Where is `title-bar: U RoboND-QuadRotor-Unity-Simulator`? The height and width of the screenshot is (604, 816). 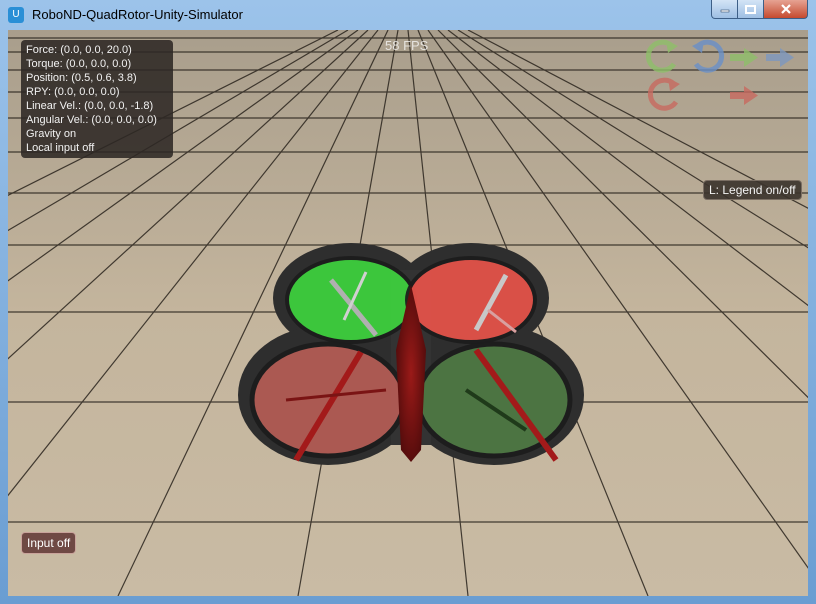
title-bar: U RoboND-QuadRotor-Unity-Simulator is located at coordinates (408, 15).